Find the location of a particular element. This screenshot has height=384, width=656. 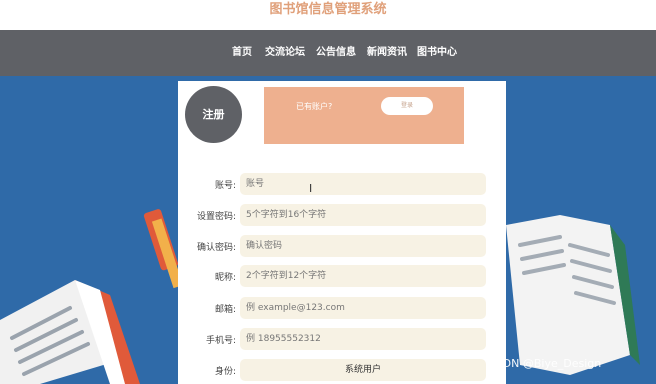

register-badge: 注册 is located at coordinates (213, 114).